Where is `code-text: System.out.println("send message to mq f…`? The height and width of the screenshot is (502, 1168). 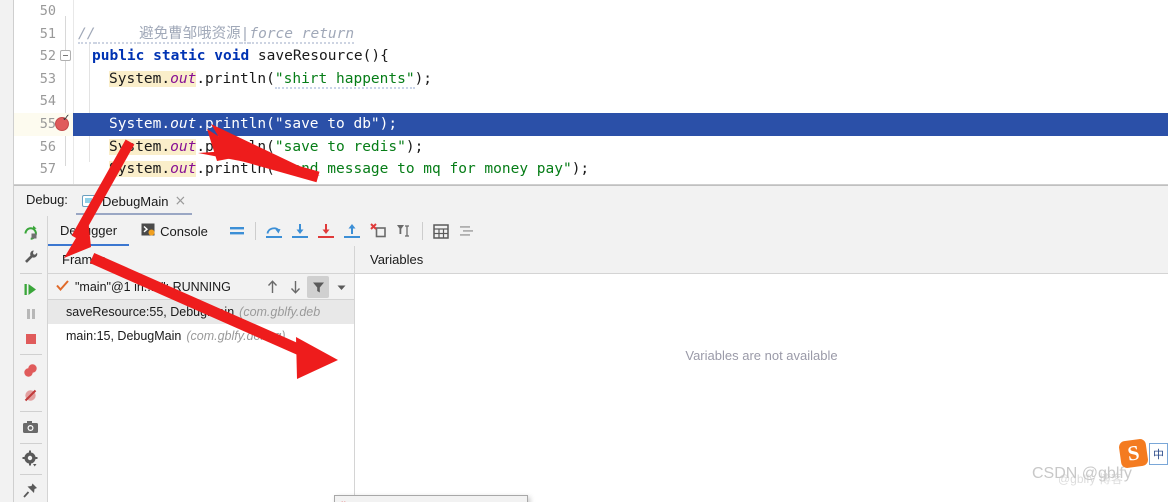 code-text: System.out.println("send message to mq f… is located at coordinates (349, 169).